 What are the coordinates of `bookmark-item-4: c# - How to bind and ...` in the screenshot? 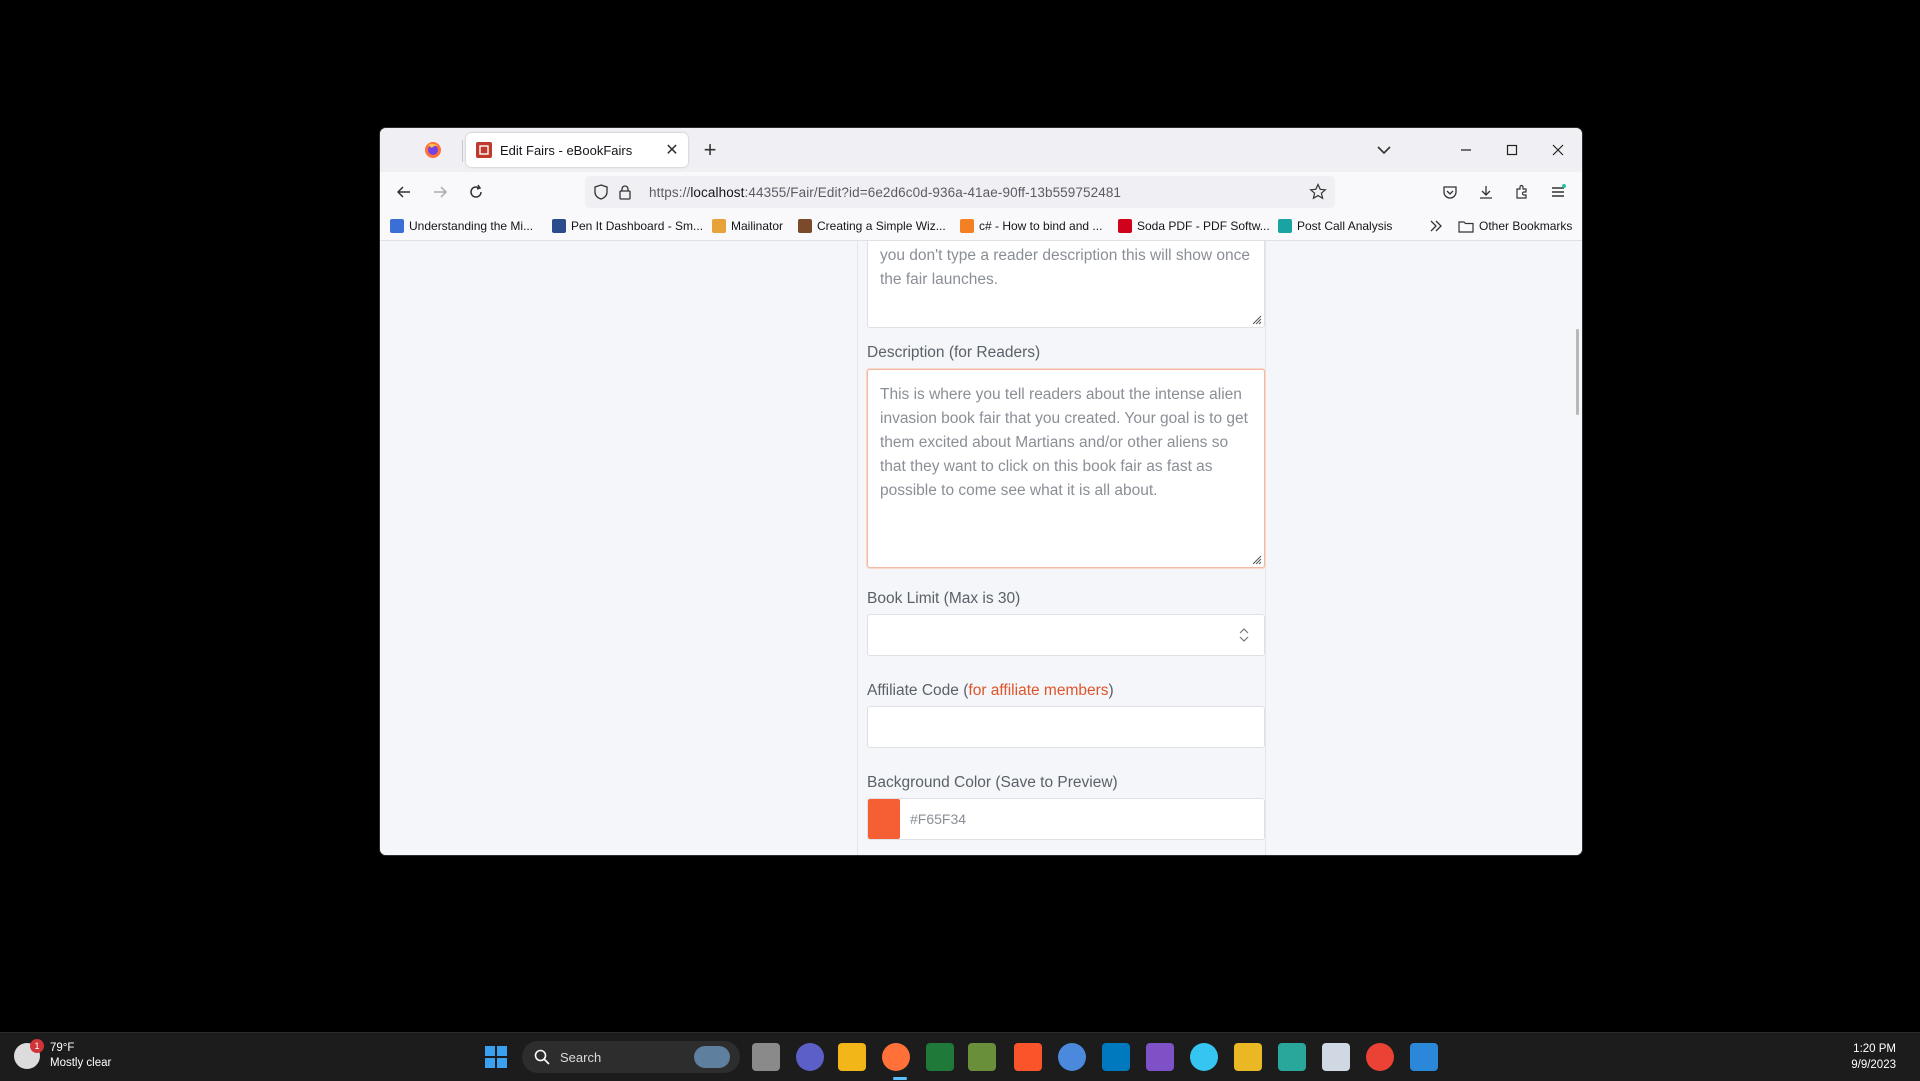 It's located at (1031, 226).